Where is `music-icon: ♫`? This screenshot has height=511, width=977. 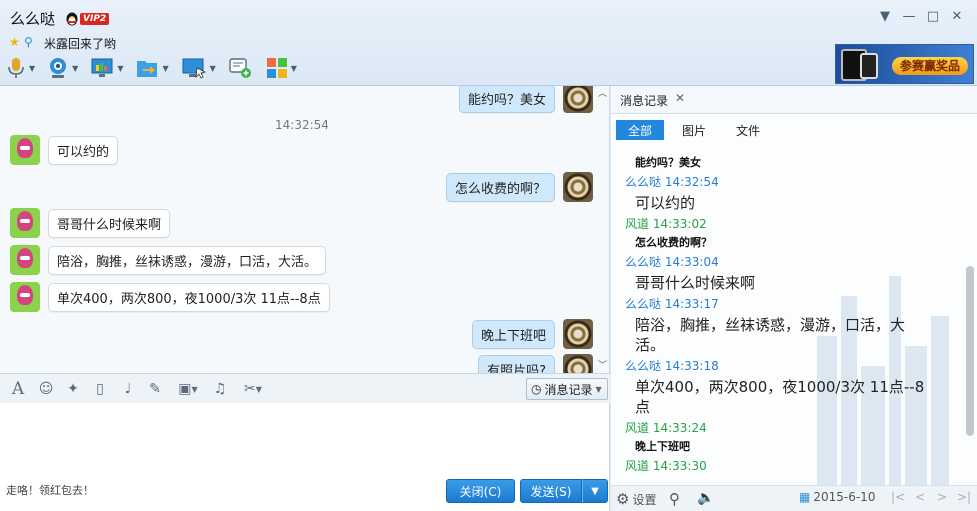
music-icon: ♫ is located at coordinates (220, 389).